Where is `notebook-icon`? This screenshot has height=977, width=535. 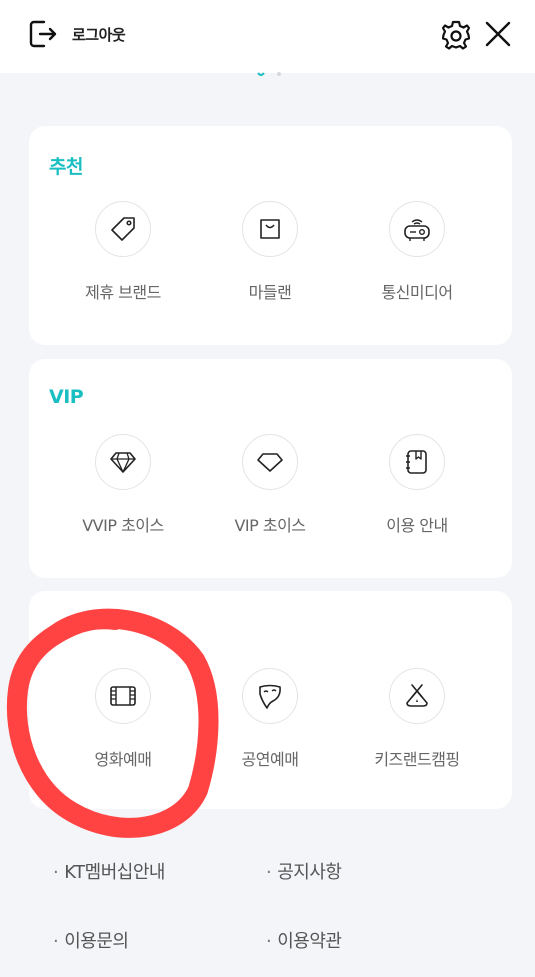 notebook-icon is located at coordinates (416, 462).